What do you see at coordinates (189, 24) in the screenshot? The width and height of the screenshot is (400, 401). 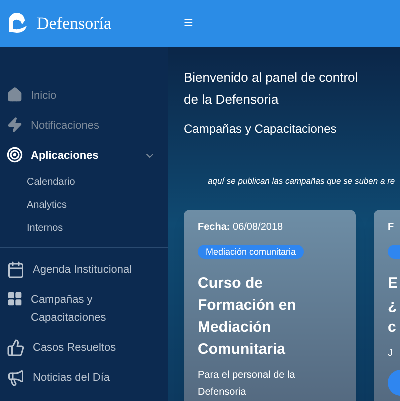 I see `menu-button: ≡` at bounding box center [189, 24].